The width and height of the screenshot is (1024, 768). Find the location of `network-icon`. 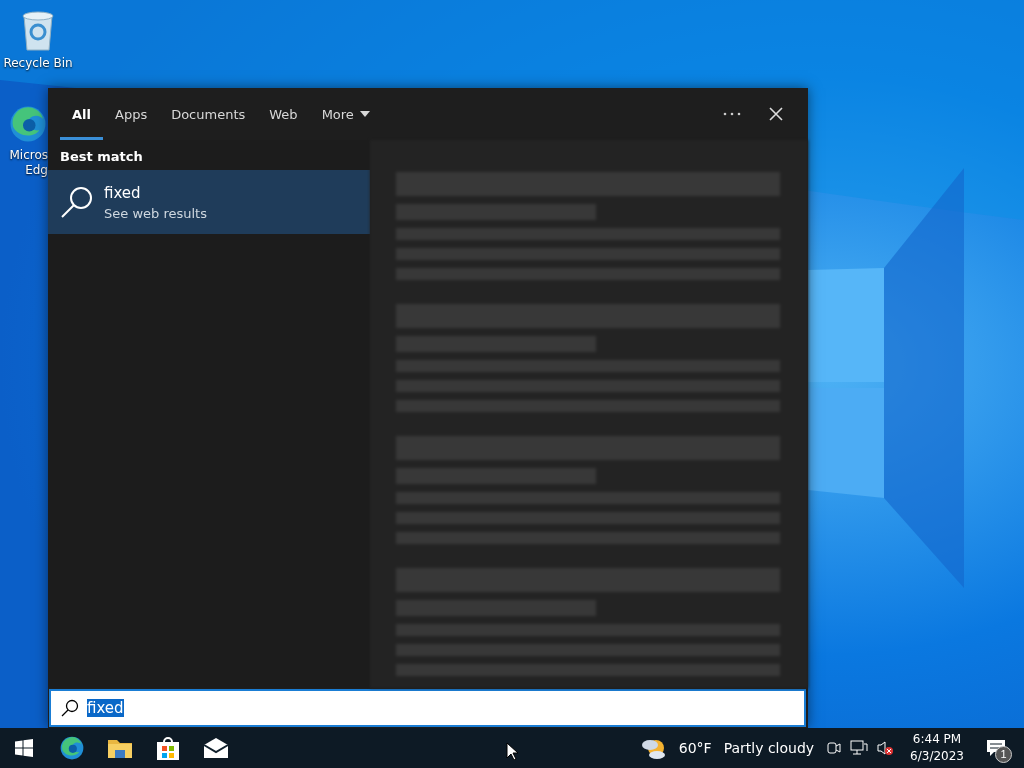

network-icon is located at coordinates (859, 748).